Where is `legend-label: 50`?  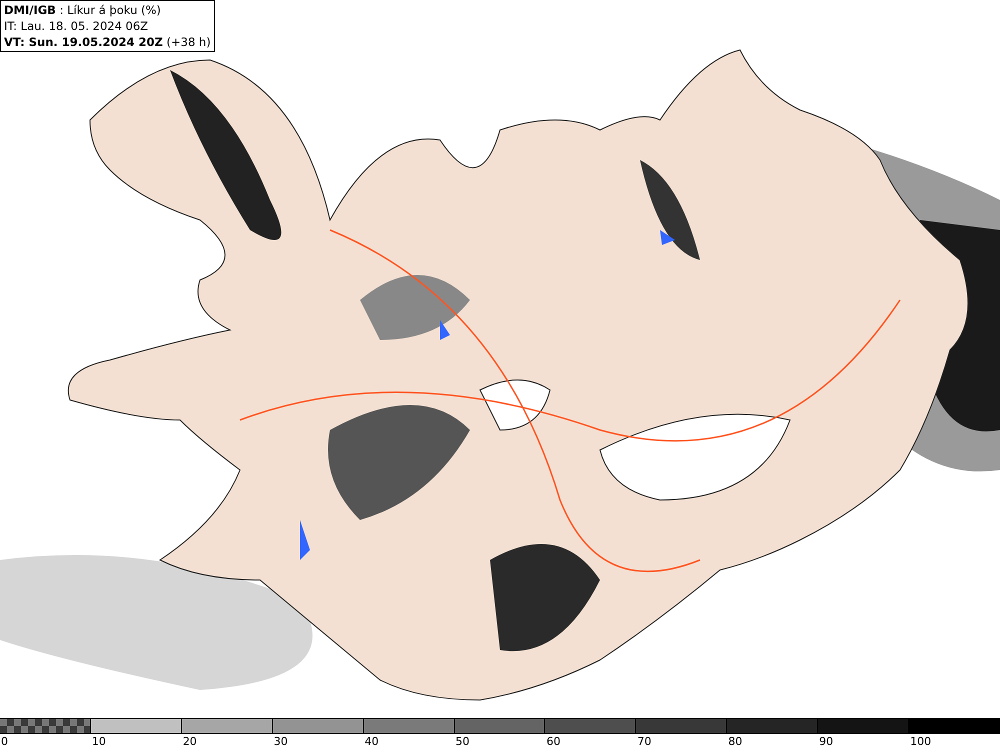
legend-label: 50 is located at coordinates (462, 741).